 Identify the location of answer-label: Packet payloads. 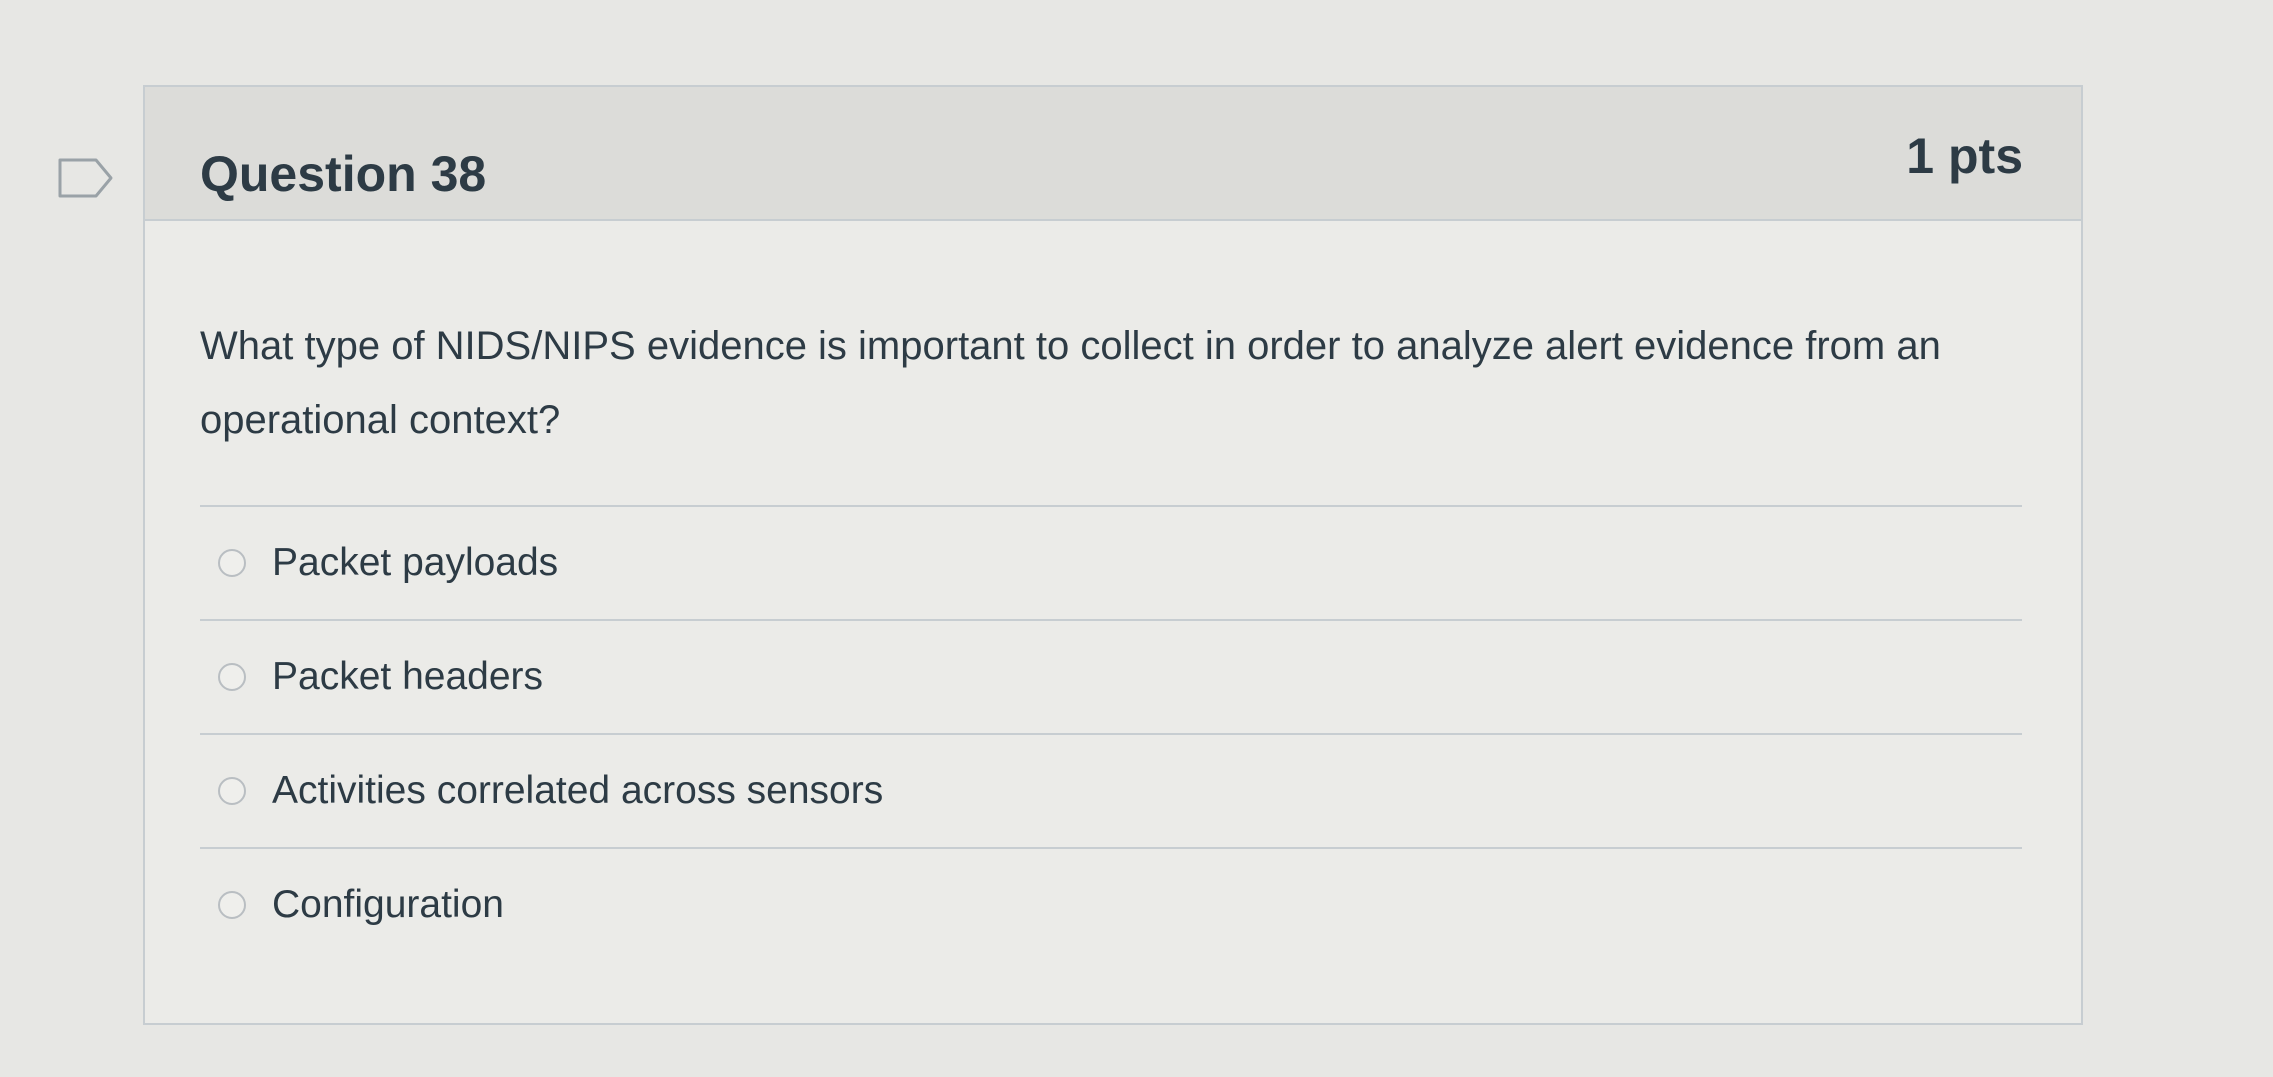
(415, 563).